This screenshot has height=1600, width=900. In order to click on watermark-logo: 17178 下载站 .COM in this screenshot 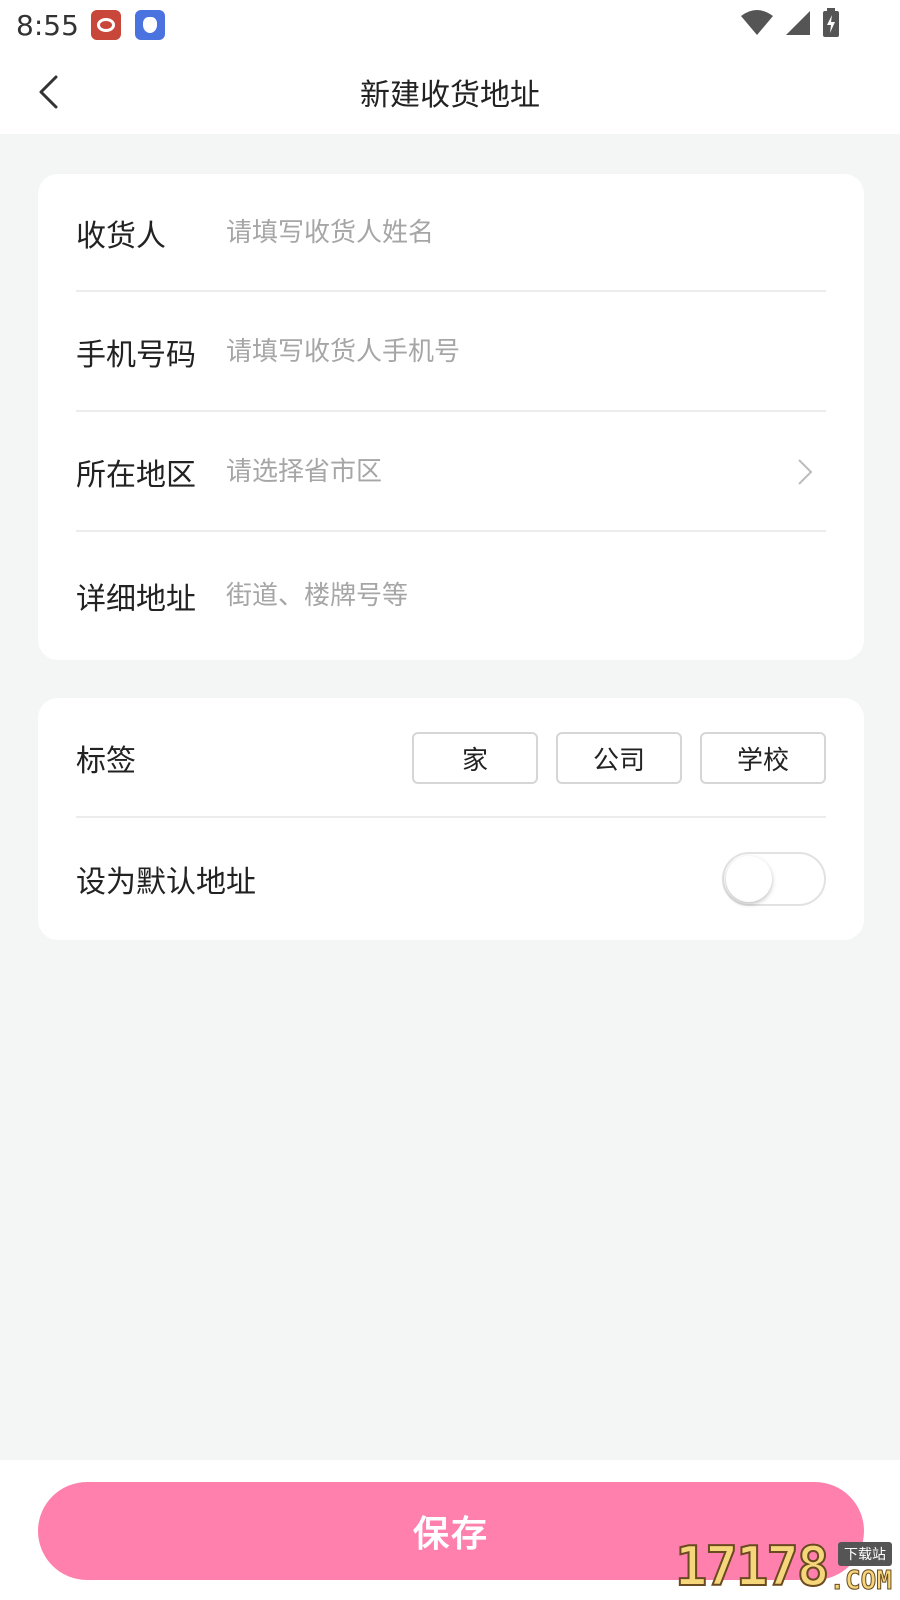, I will do `click(783, 1566)`.